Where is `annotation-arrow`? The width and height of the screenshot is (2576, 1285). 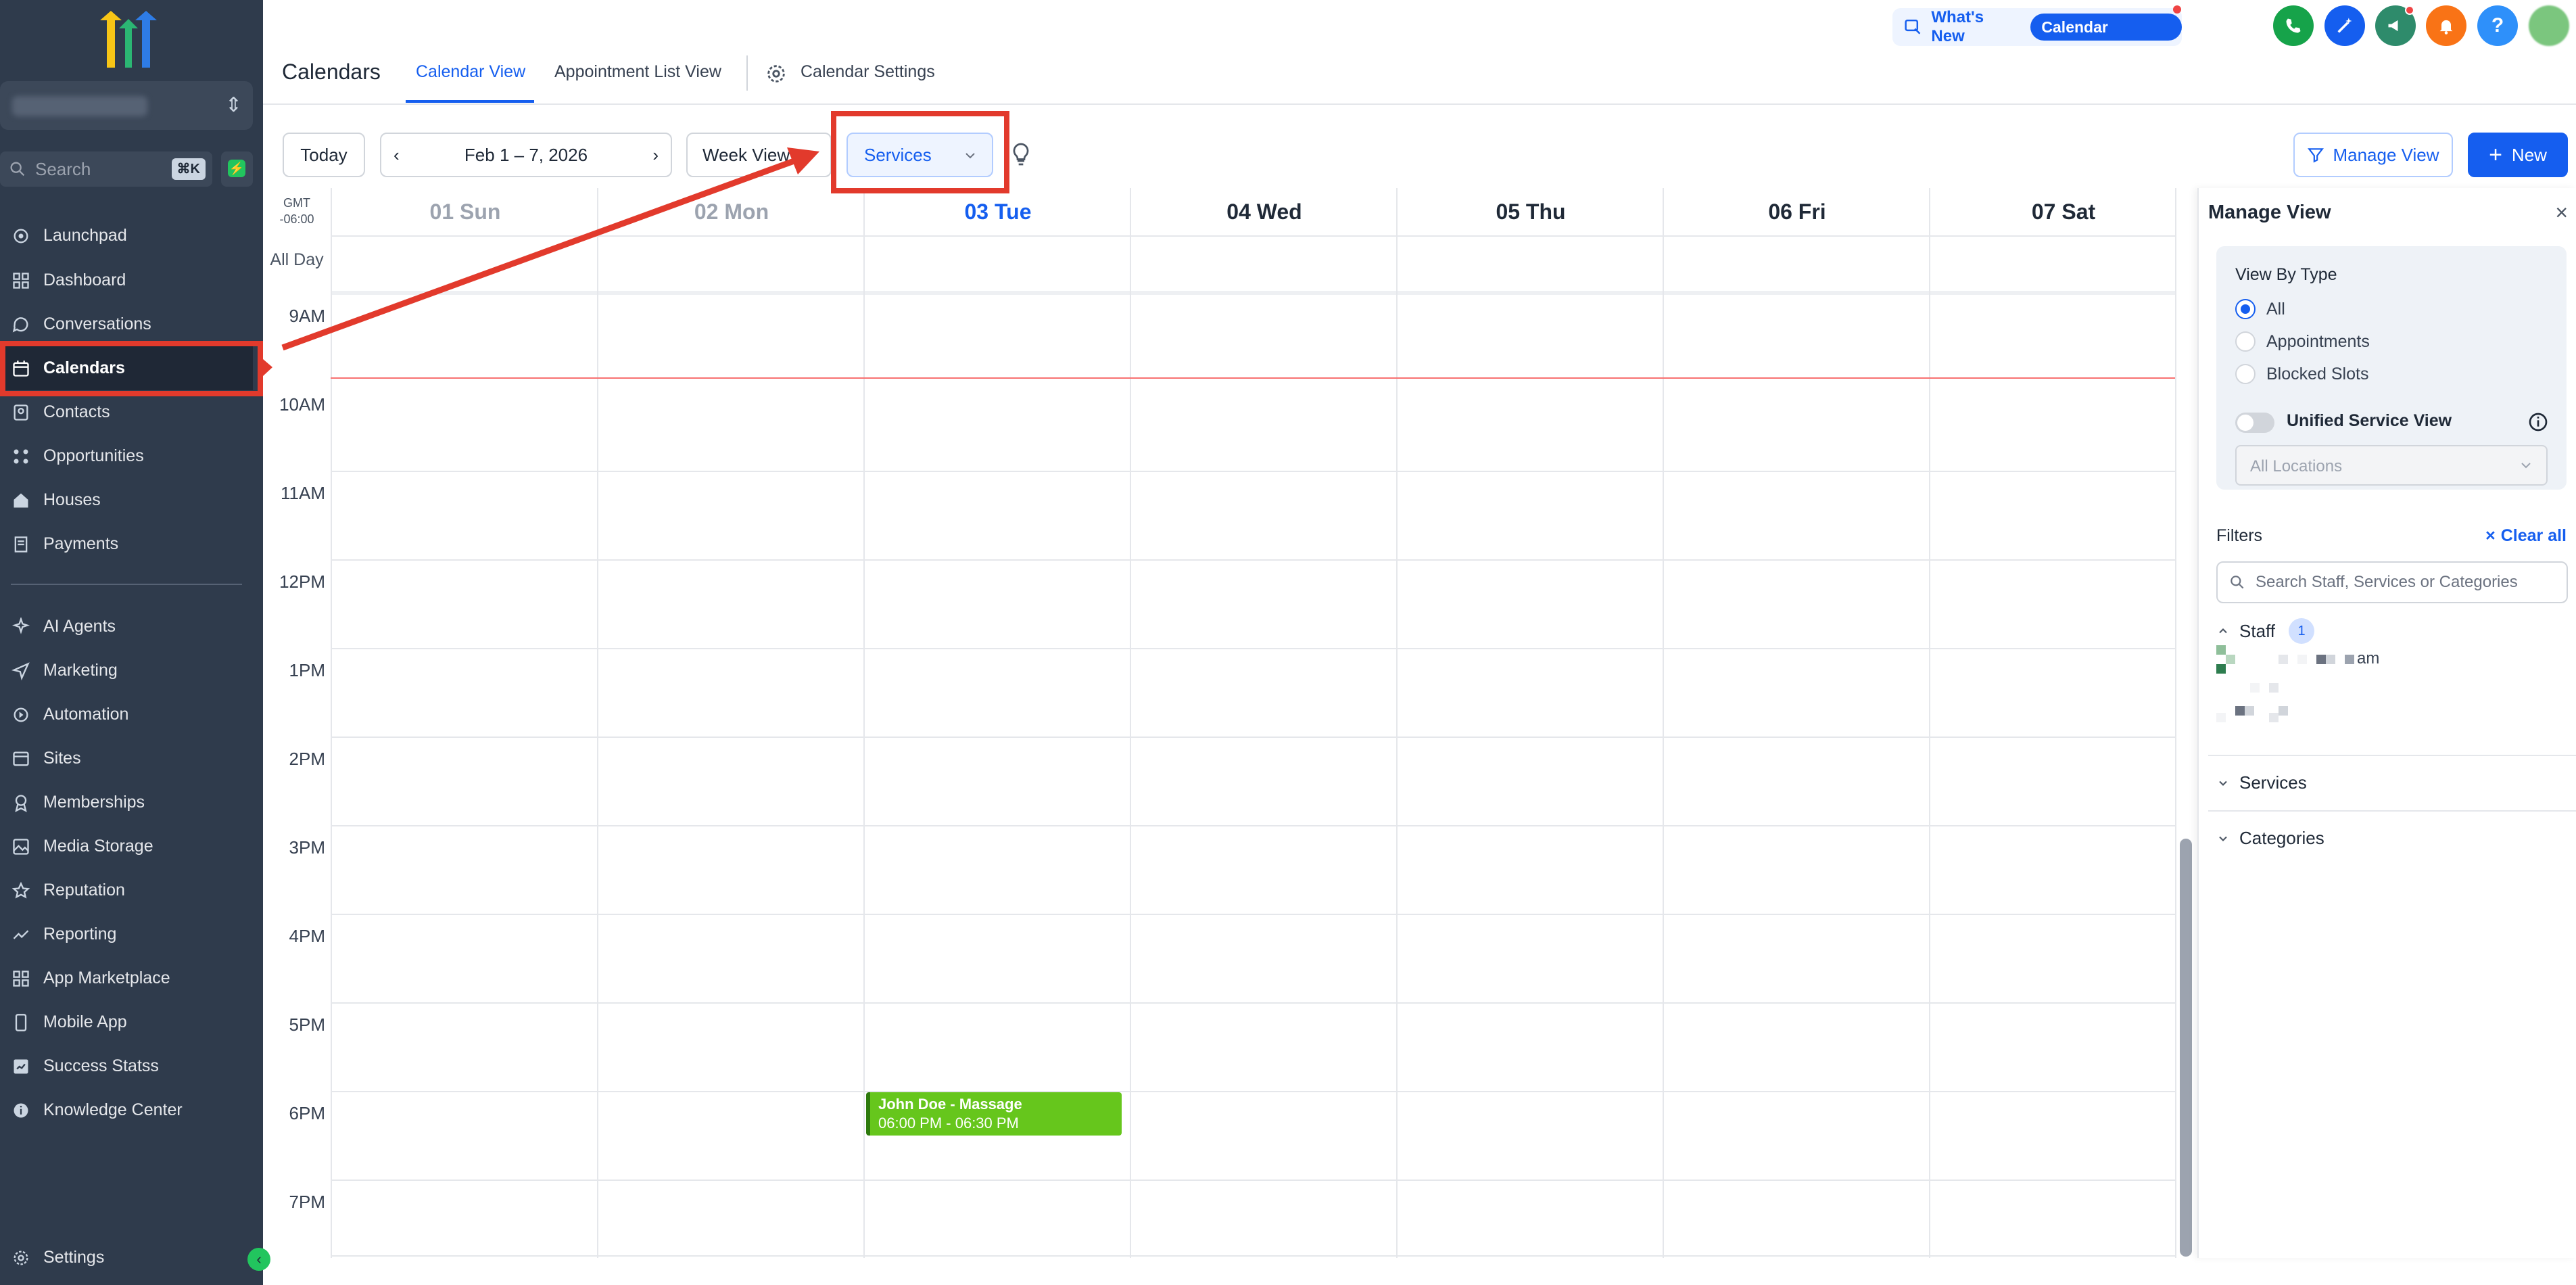 annotation-arrow is located at coordinates (541, 261).